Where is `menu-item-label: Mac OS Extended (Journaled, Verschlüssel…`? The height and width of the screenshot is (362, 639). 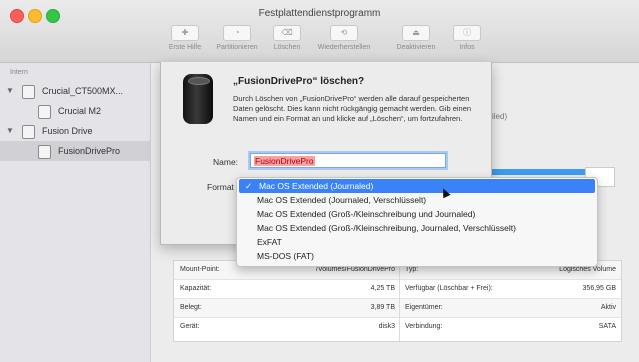 menu-item-label: Mac OS Extended (Journaled, Verschlüssel… is located at coordinates (342, 200).